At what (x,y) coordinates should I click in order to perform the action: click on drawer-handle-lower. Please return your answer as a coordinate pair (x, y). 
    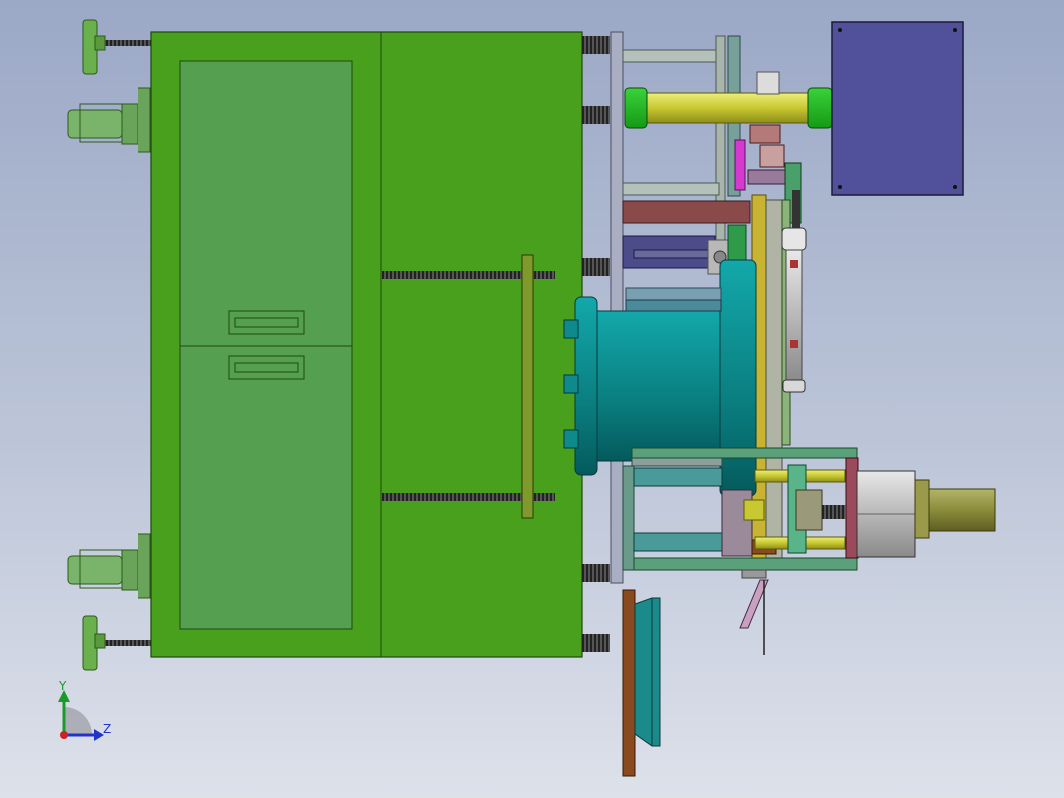
    Looking at the image, I should click on (266, 367).